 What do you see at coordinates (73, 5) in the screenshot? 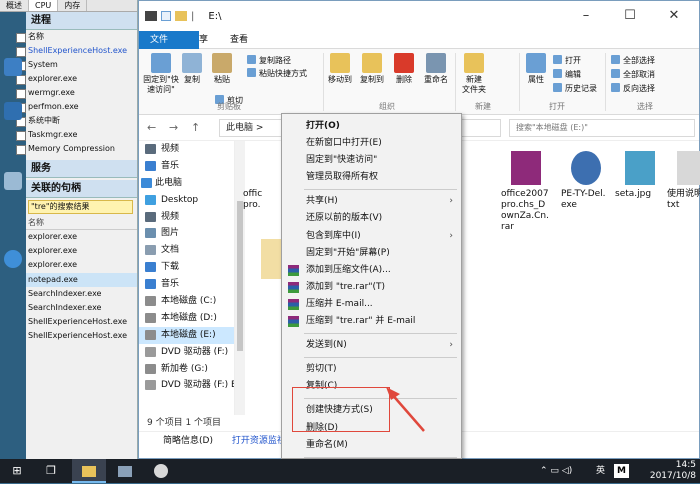
I see `tab-memory: 内存` at bounding box center [73, 5].